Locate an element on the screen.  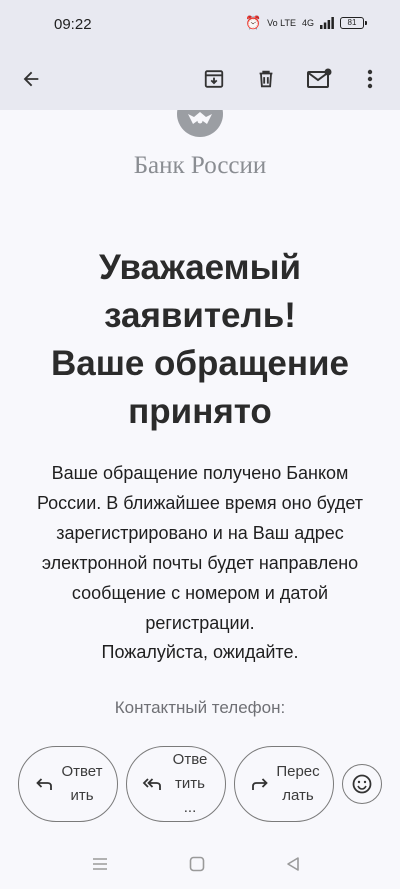
reply-button: Ответ ить is located at coordinates (68, 784).